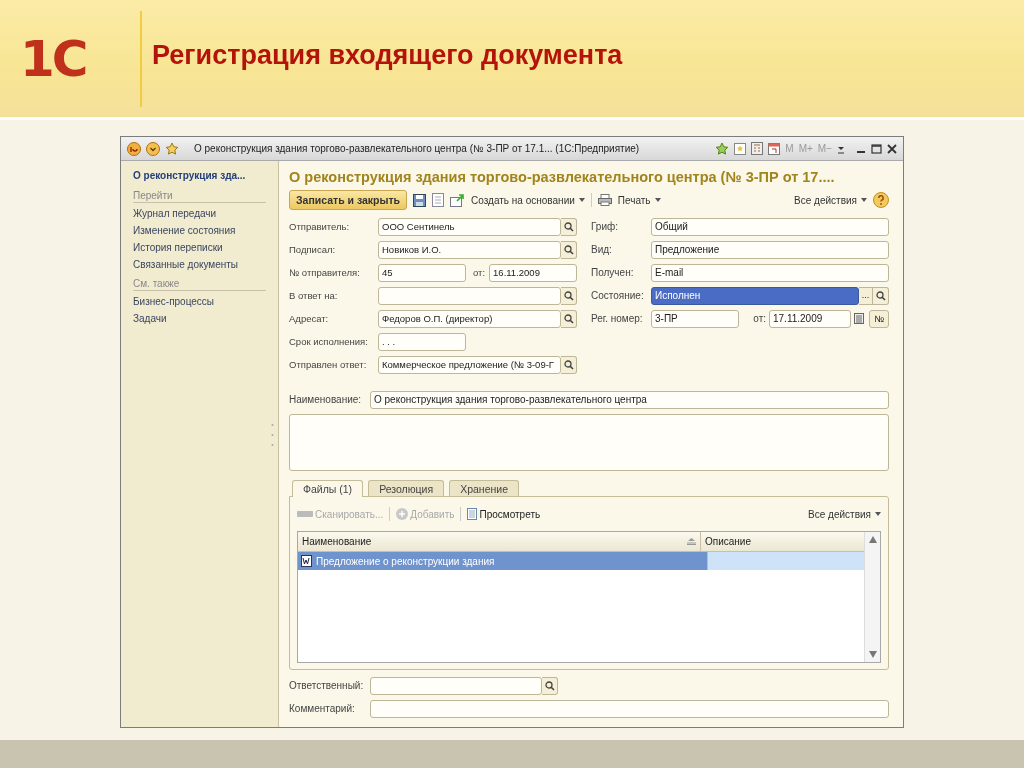 Image resolution: width=1024 pixels, height=768 pixels. I want to click on input-field: 3-ПР, so click(695, 318).